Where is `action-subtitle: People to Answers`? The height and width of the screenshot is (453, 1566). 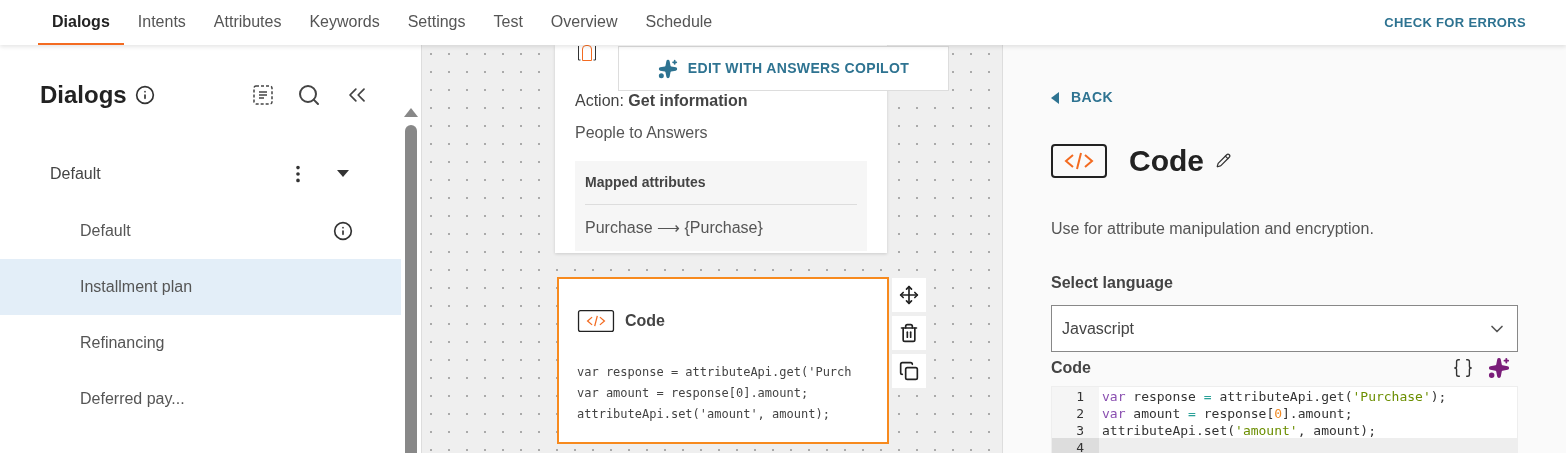 action-subtitle: People to Answers is located at coordinates (642, 133).